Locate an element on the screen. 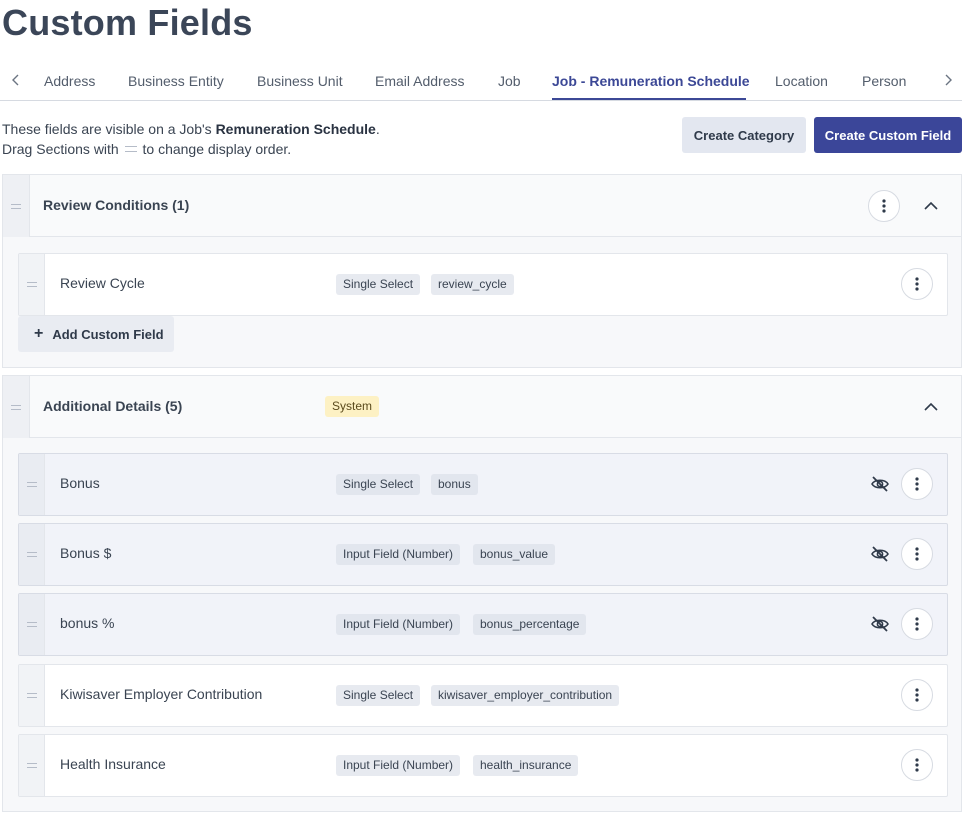 Image resolution: width=964 pixels, height=817 pixels. intro-line2-prefix: Drag Sections with is located at coordinates (60, 149).